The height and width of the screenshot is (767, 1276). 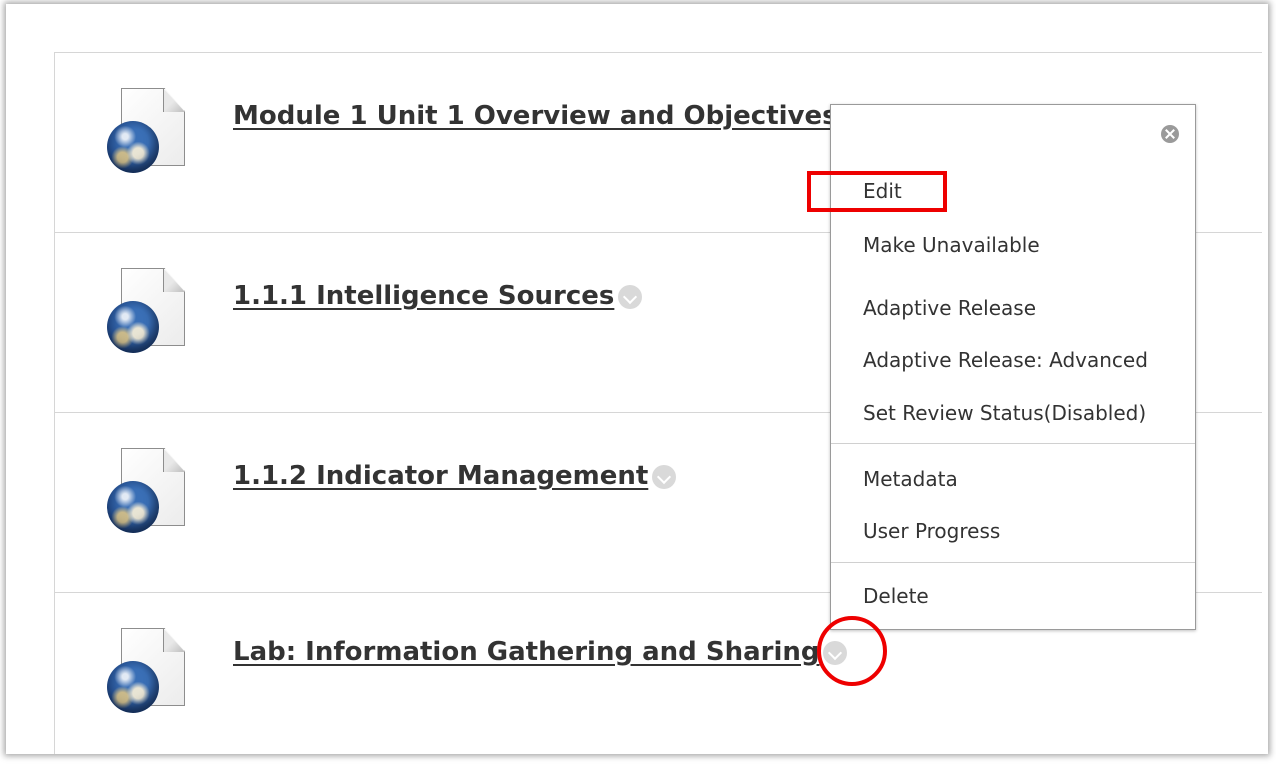 I want to click on menu-item-adaptive-release: Adaptive Release, so click(x=949, y=308).